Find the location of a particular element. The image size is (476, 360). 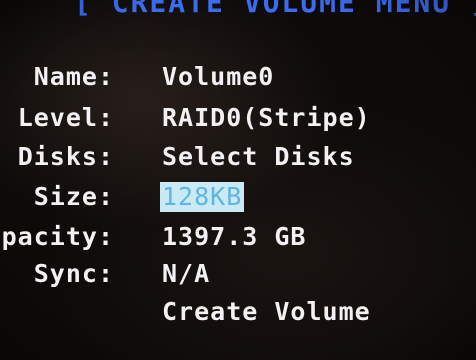

create-volume-row: Create Volume is located at coordinates (238, 312).